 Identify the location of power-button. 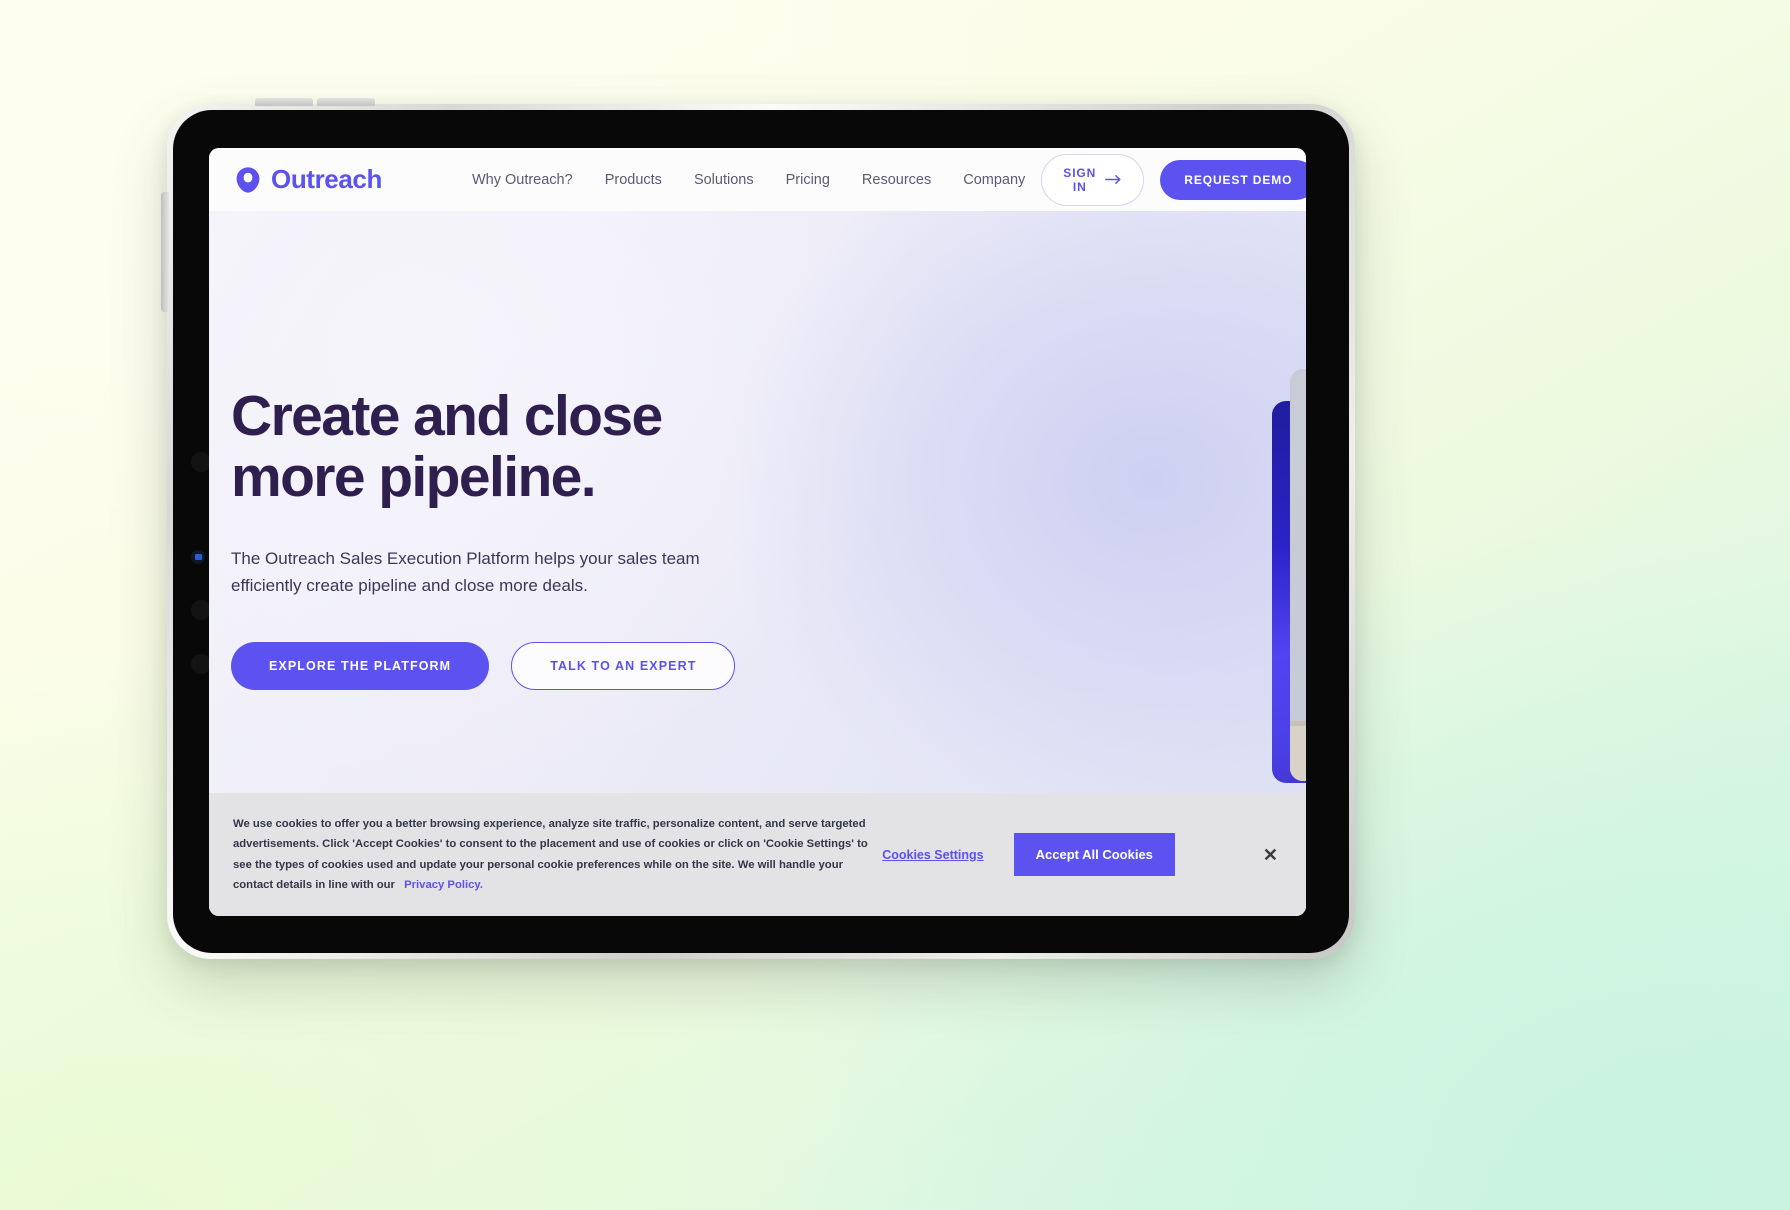
(165, 252).